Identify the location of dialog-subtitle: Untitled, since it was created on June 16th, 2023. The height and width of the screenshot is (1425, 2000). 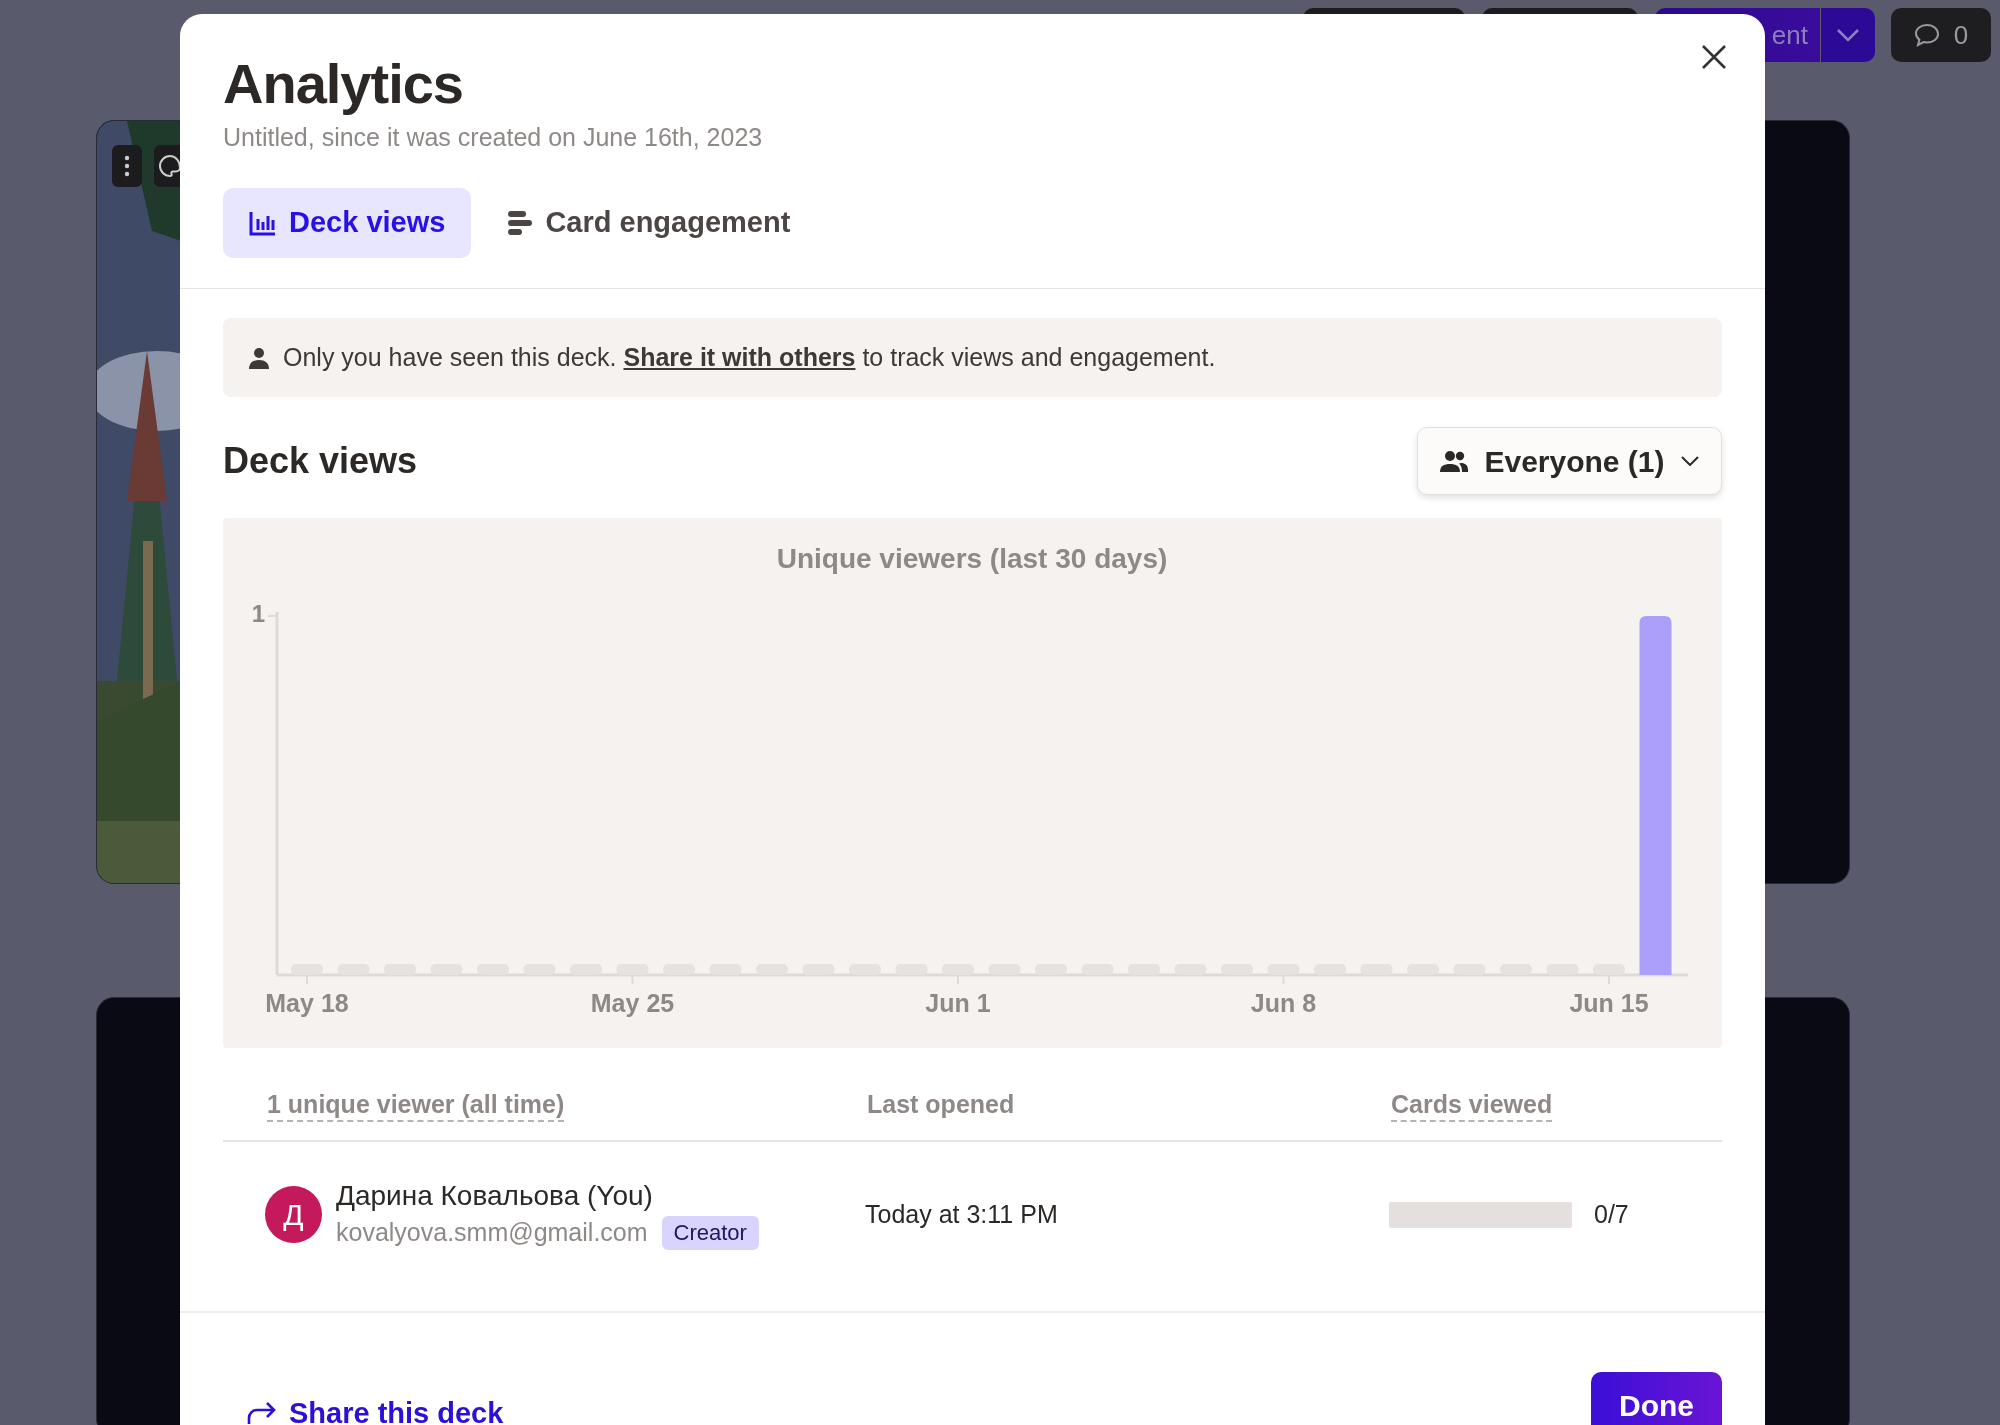
(493, 137).